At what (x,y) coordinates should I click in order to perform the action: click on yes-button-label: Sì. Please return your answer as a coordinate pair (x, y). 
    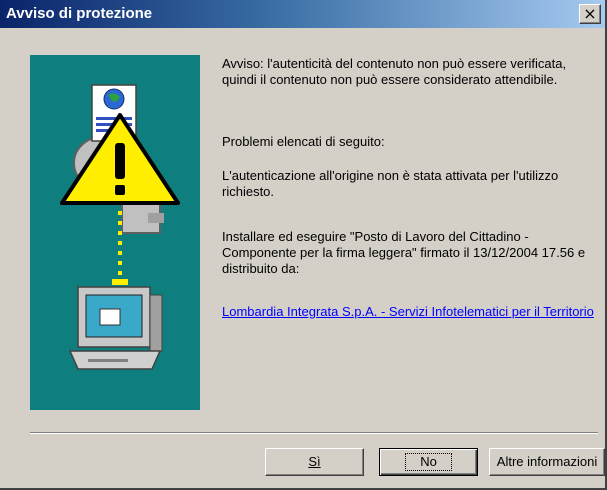
    Looking at the image, I should click on (314, 461).